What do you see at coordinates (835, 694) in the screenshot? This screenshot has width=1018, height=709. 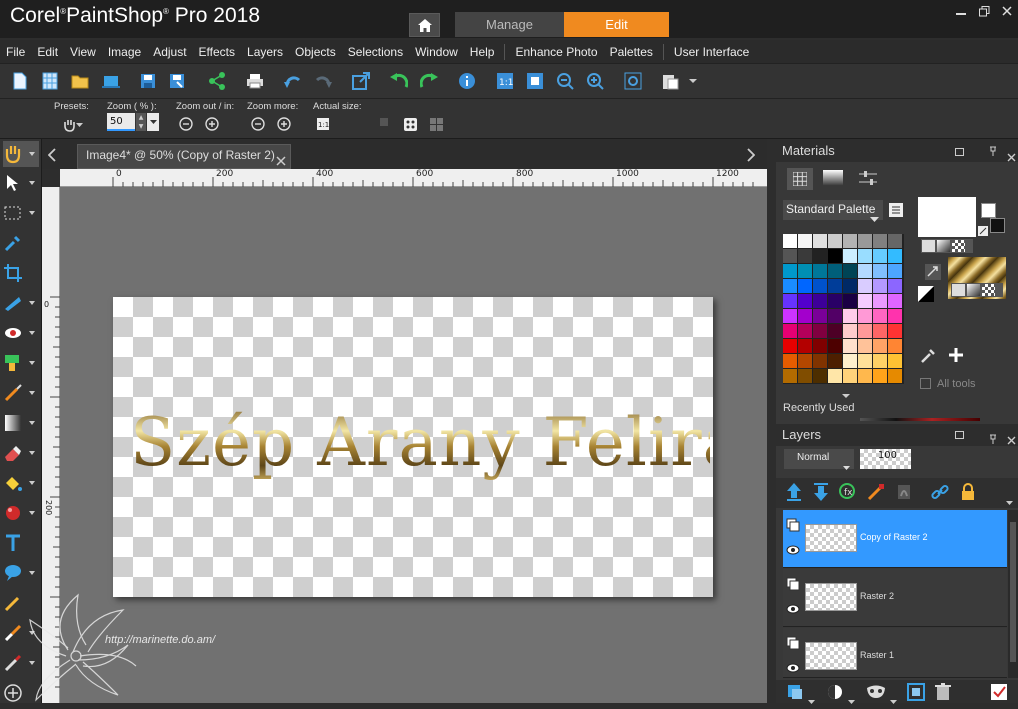 I see `adjustment-layer-button` at bounding box center [835, 694].